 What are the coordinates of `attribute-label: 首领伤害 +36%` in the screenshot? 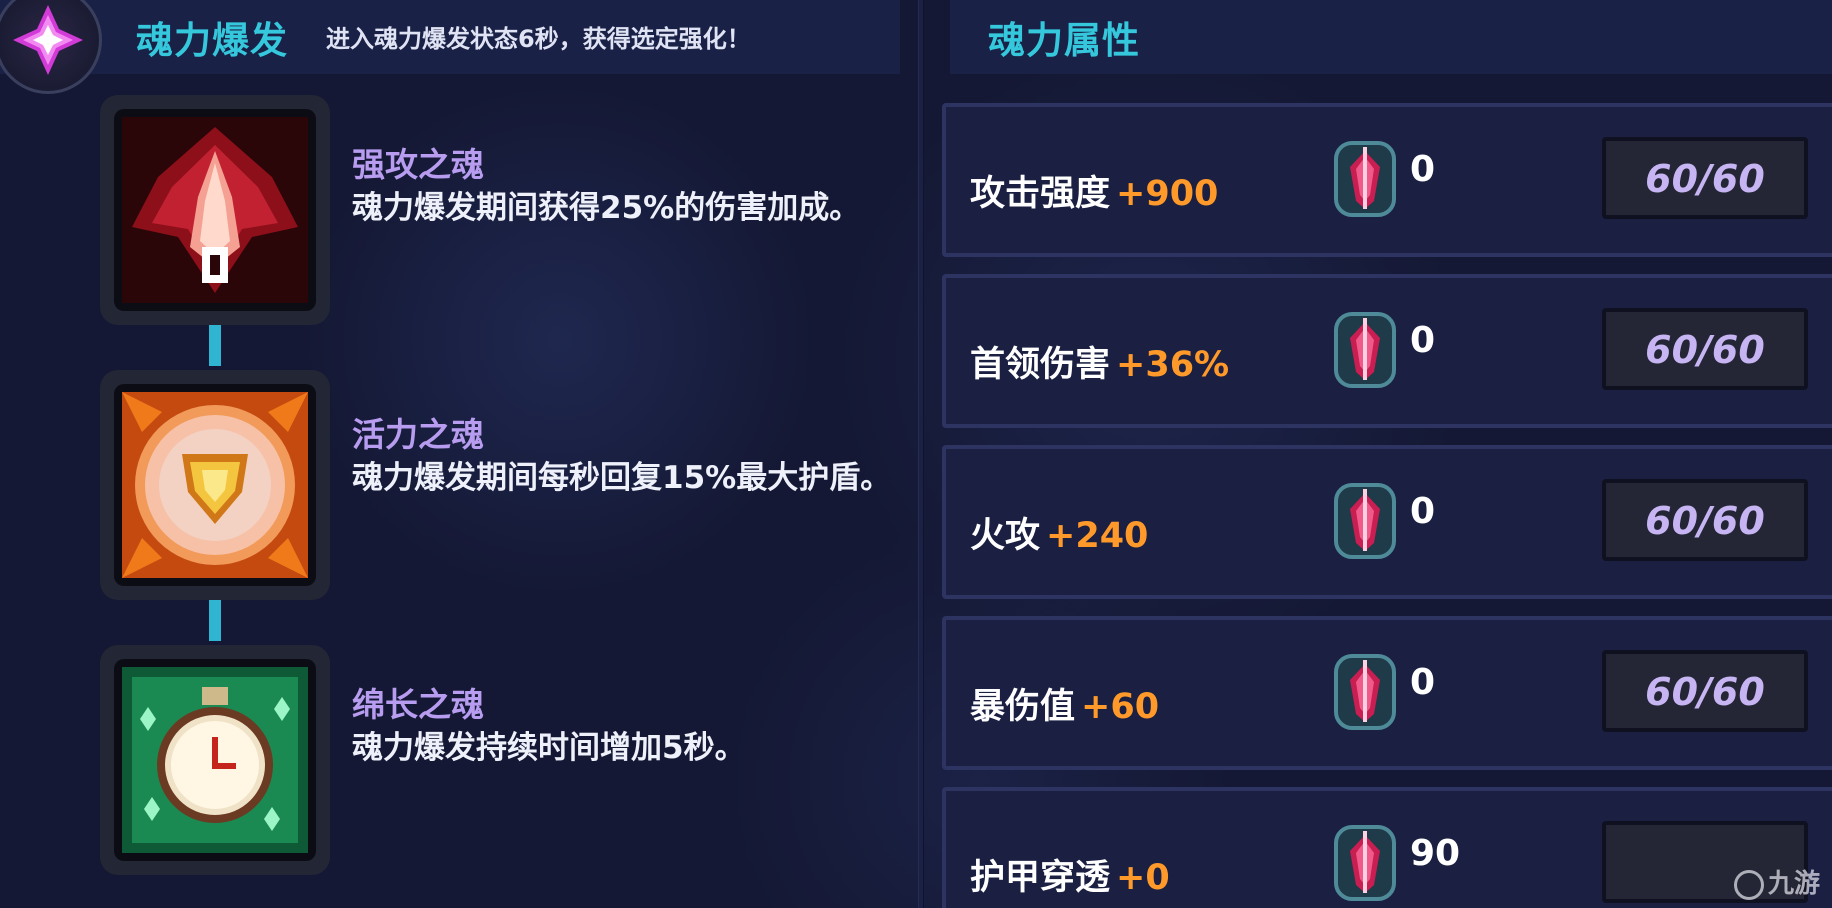 It's located at (1099, 361).